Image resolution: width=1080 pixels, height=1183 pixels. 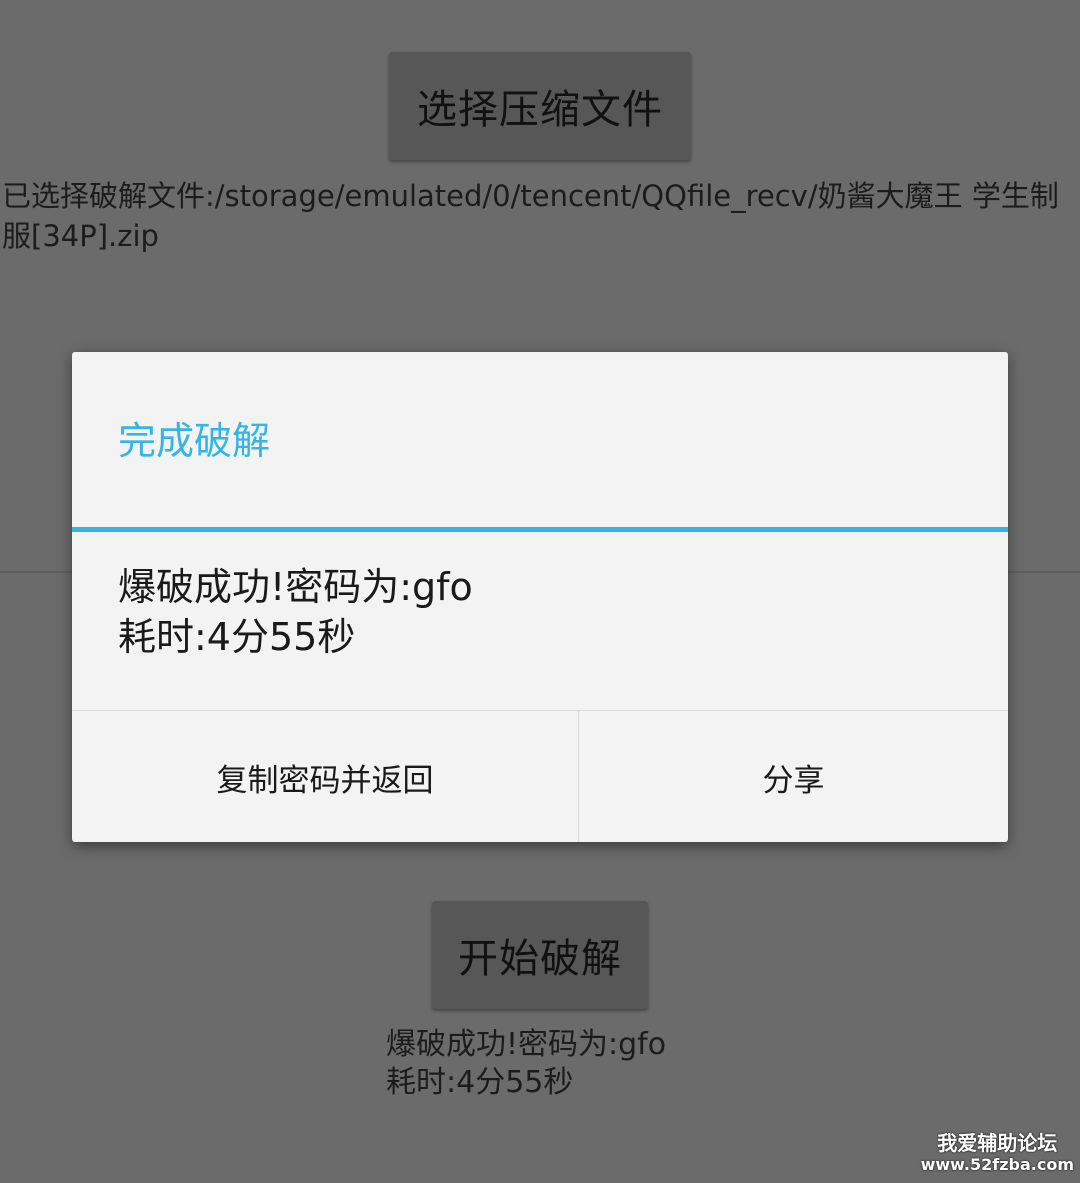 I want to click on watermark-url: www.52fzba.com, so click(x=997, y=1164).